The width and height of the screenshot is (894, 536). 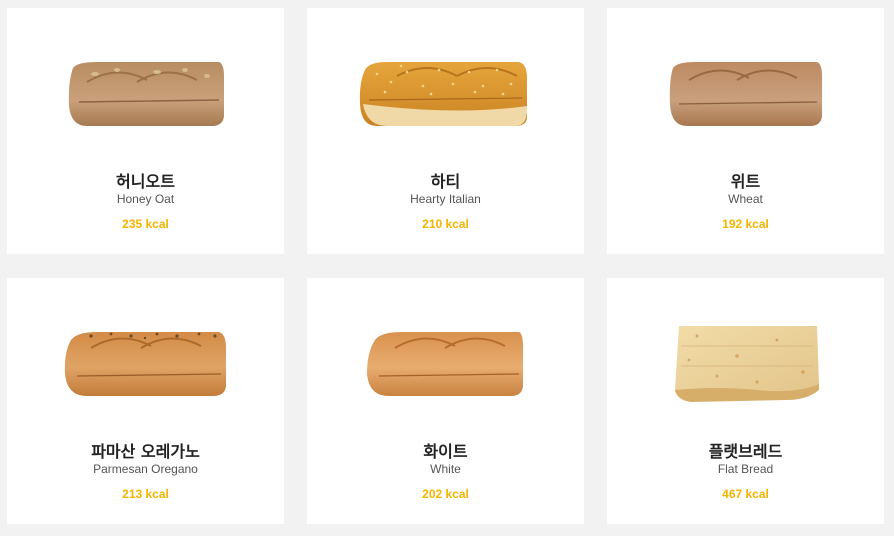 What do you see at coordinates (145, 469) in the screenshot?
I see `bread-name-english: Parmesan Oregano` at bounding box center [145, 469].